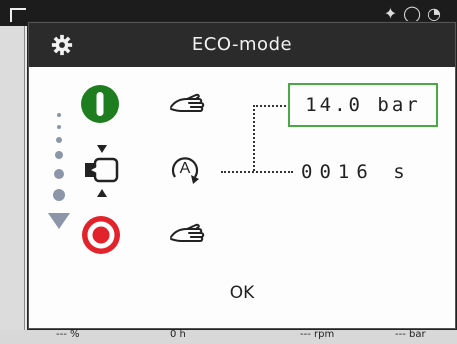 The width and height of the screenshot is (457, 344). What do you see at coordinates (102, 171) in the screenshot?
I see `valve-transition-icon` at bounding box center [102, 171].